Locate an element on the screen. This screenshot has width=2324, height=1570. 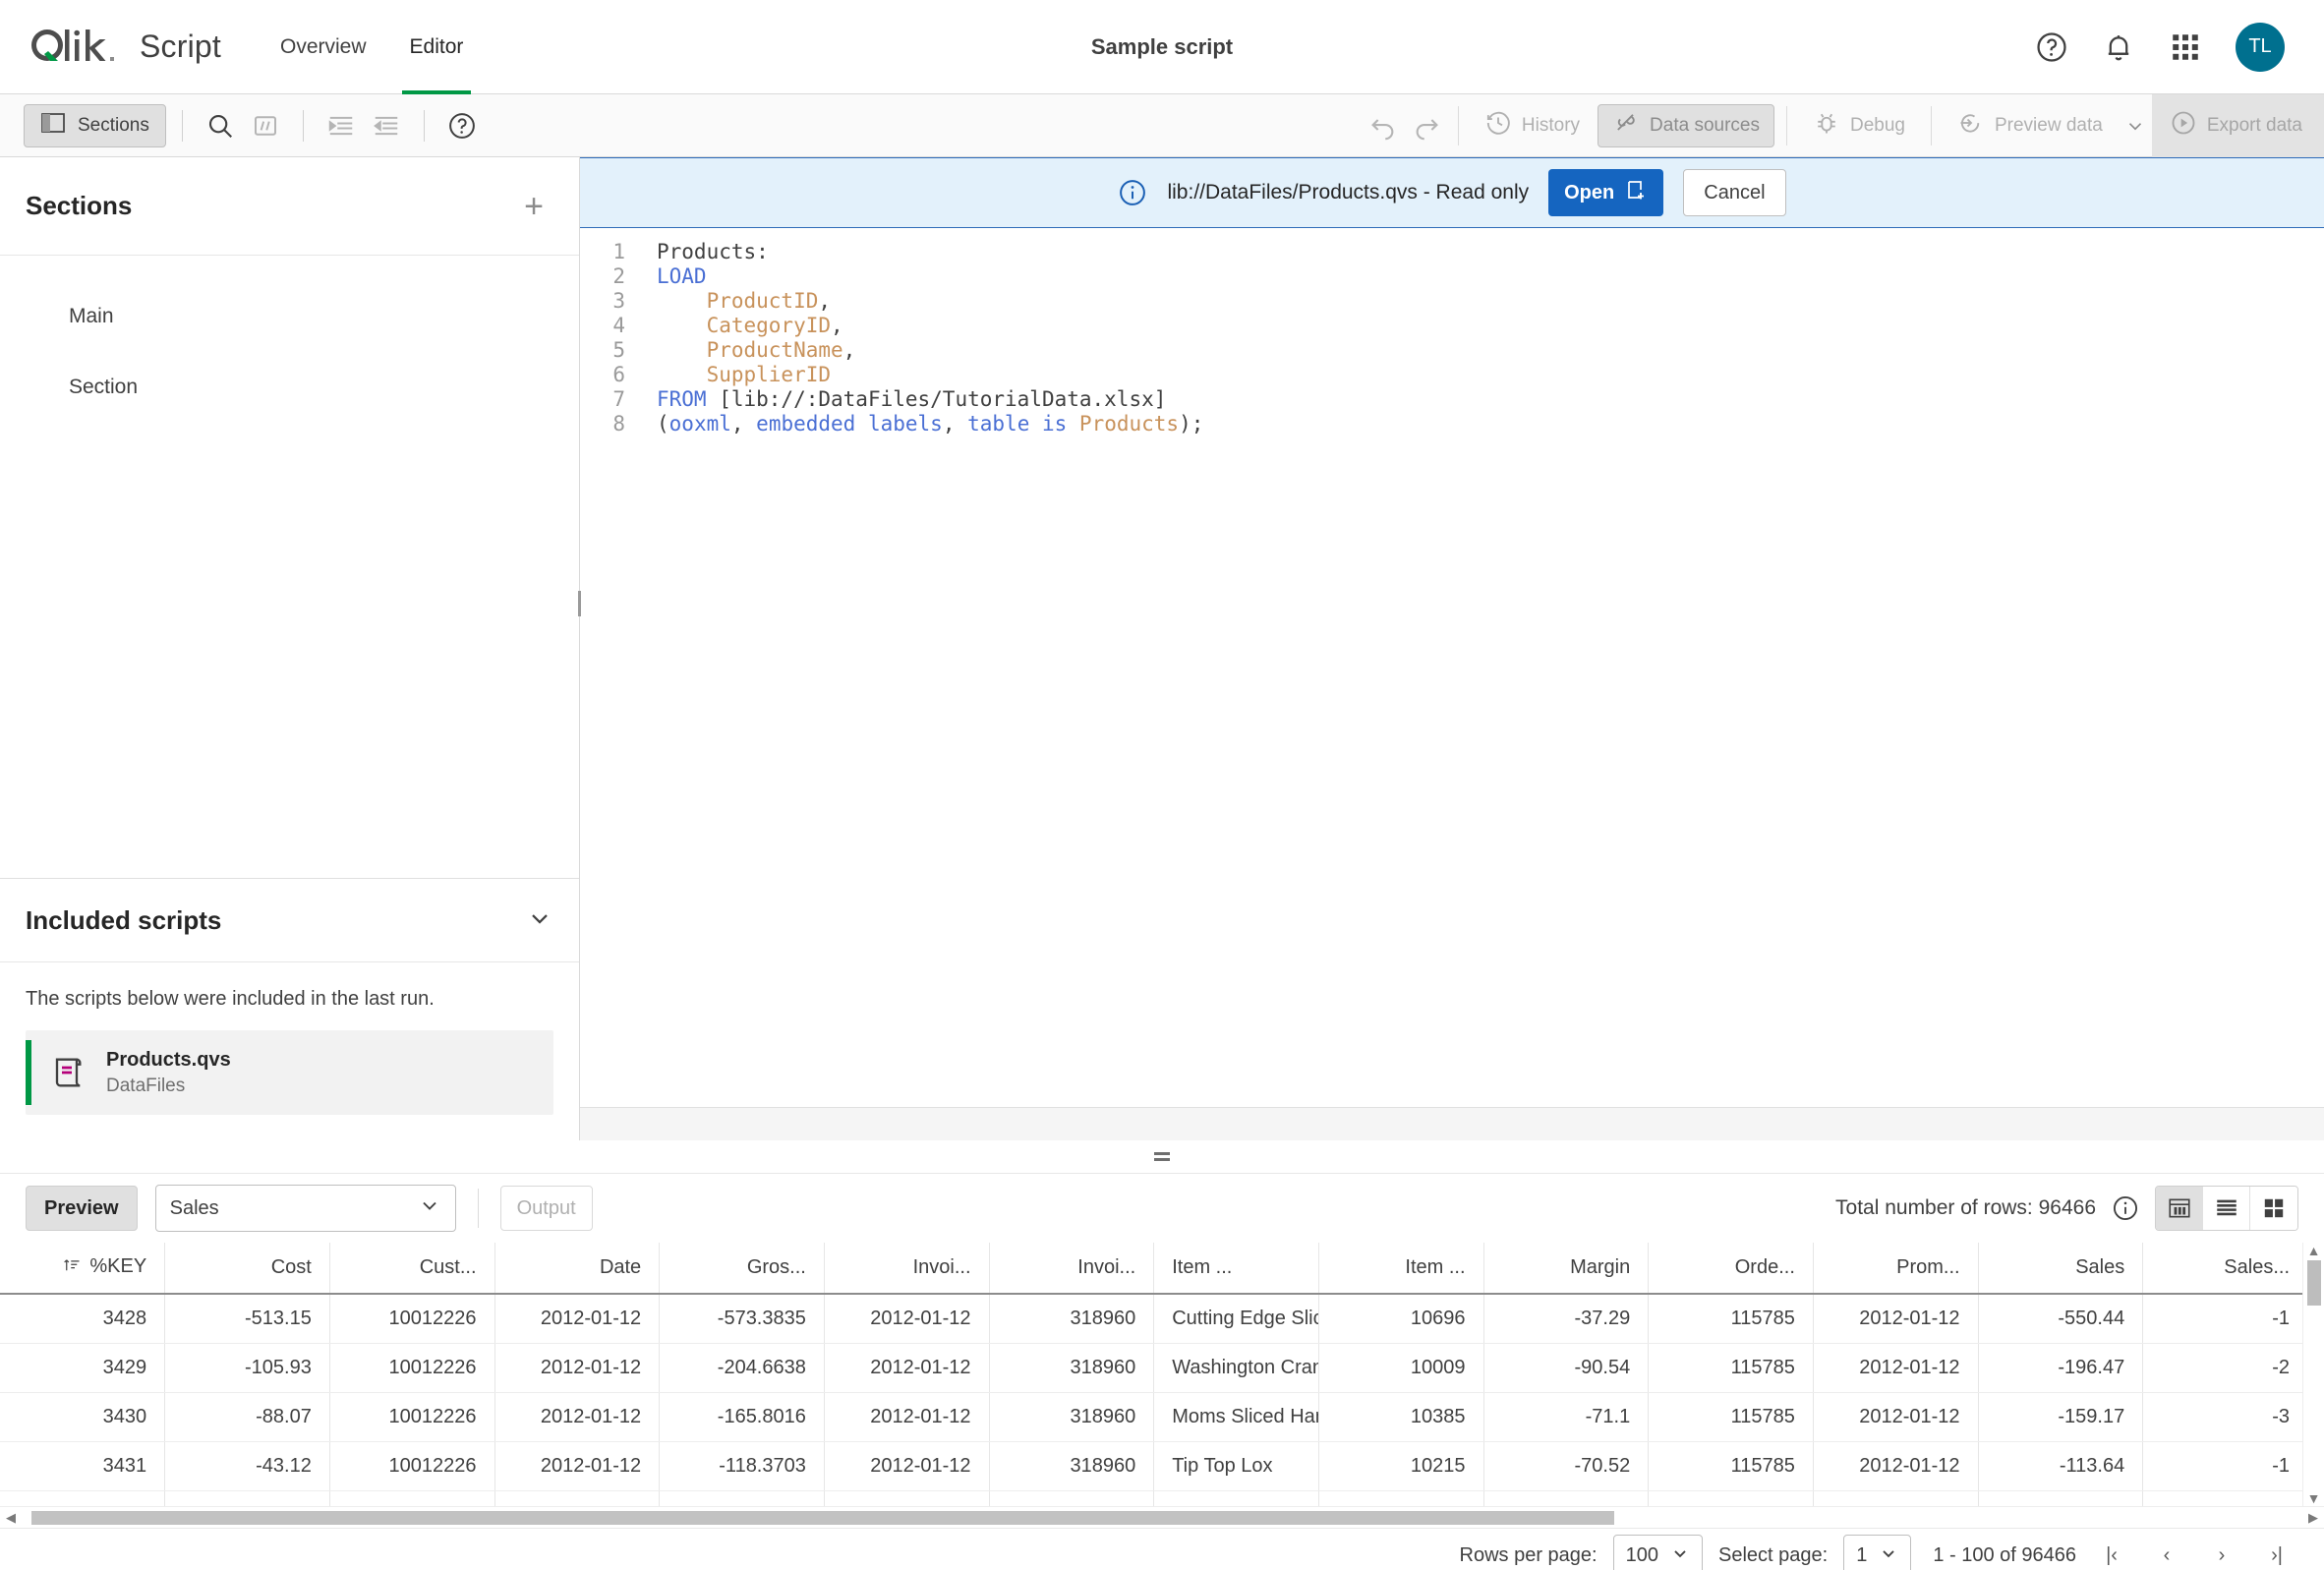
table-select: Sales is located at coordinates (305, 1209).